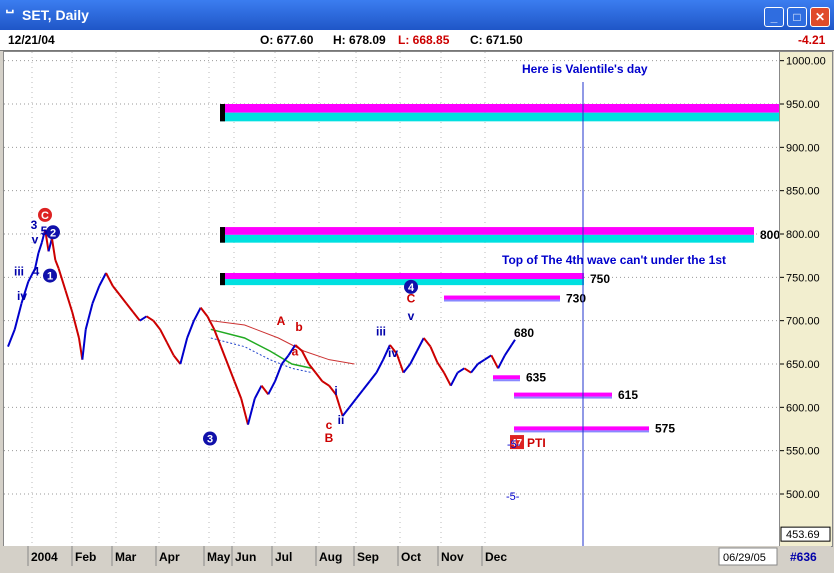 The image size is (834, 573). Describe the element at coordinates (411, 557) in the screenshot. I see `x-tick-label: Oct` at that location.